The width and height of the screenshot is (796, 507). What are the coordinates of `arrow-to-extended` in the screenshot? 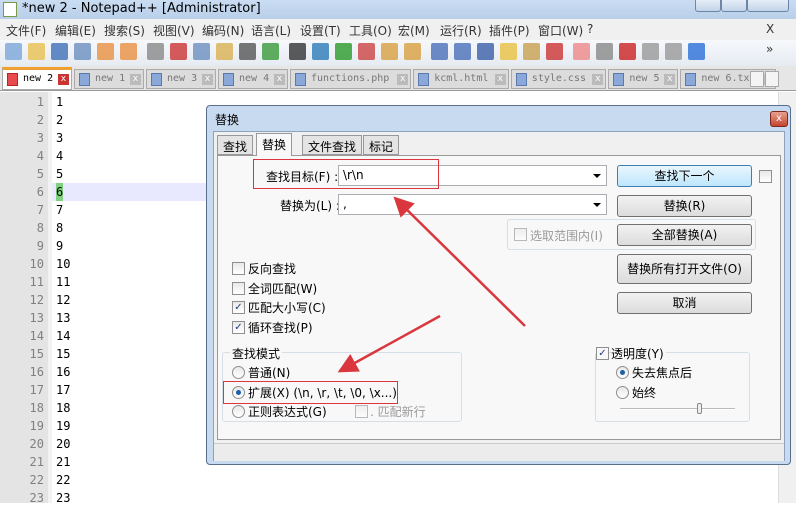 It's located at (389, 343).